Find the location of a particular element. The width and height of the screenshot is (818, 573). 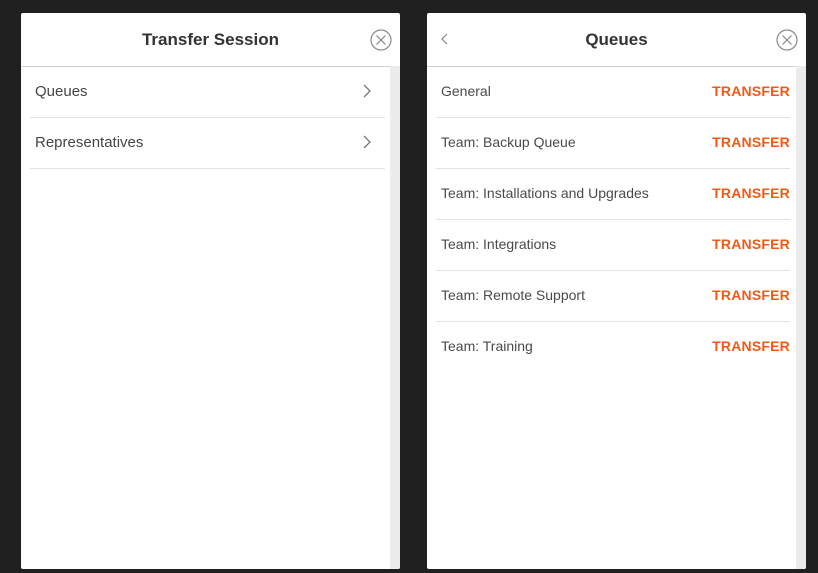

queue-name: Team: Backup Queue is located at coordinates (508, 142).